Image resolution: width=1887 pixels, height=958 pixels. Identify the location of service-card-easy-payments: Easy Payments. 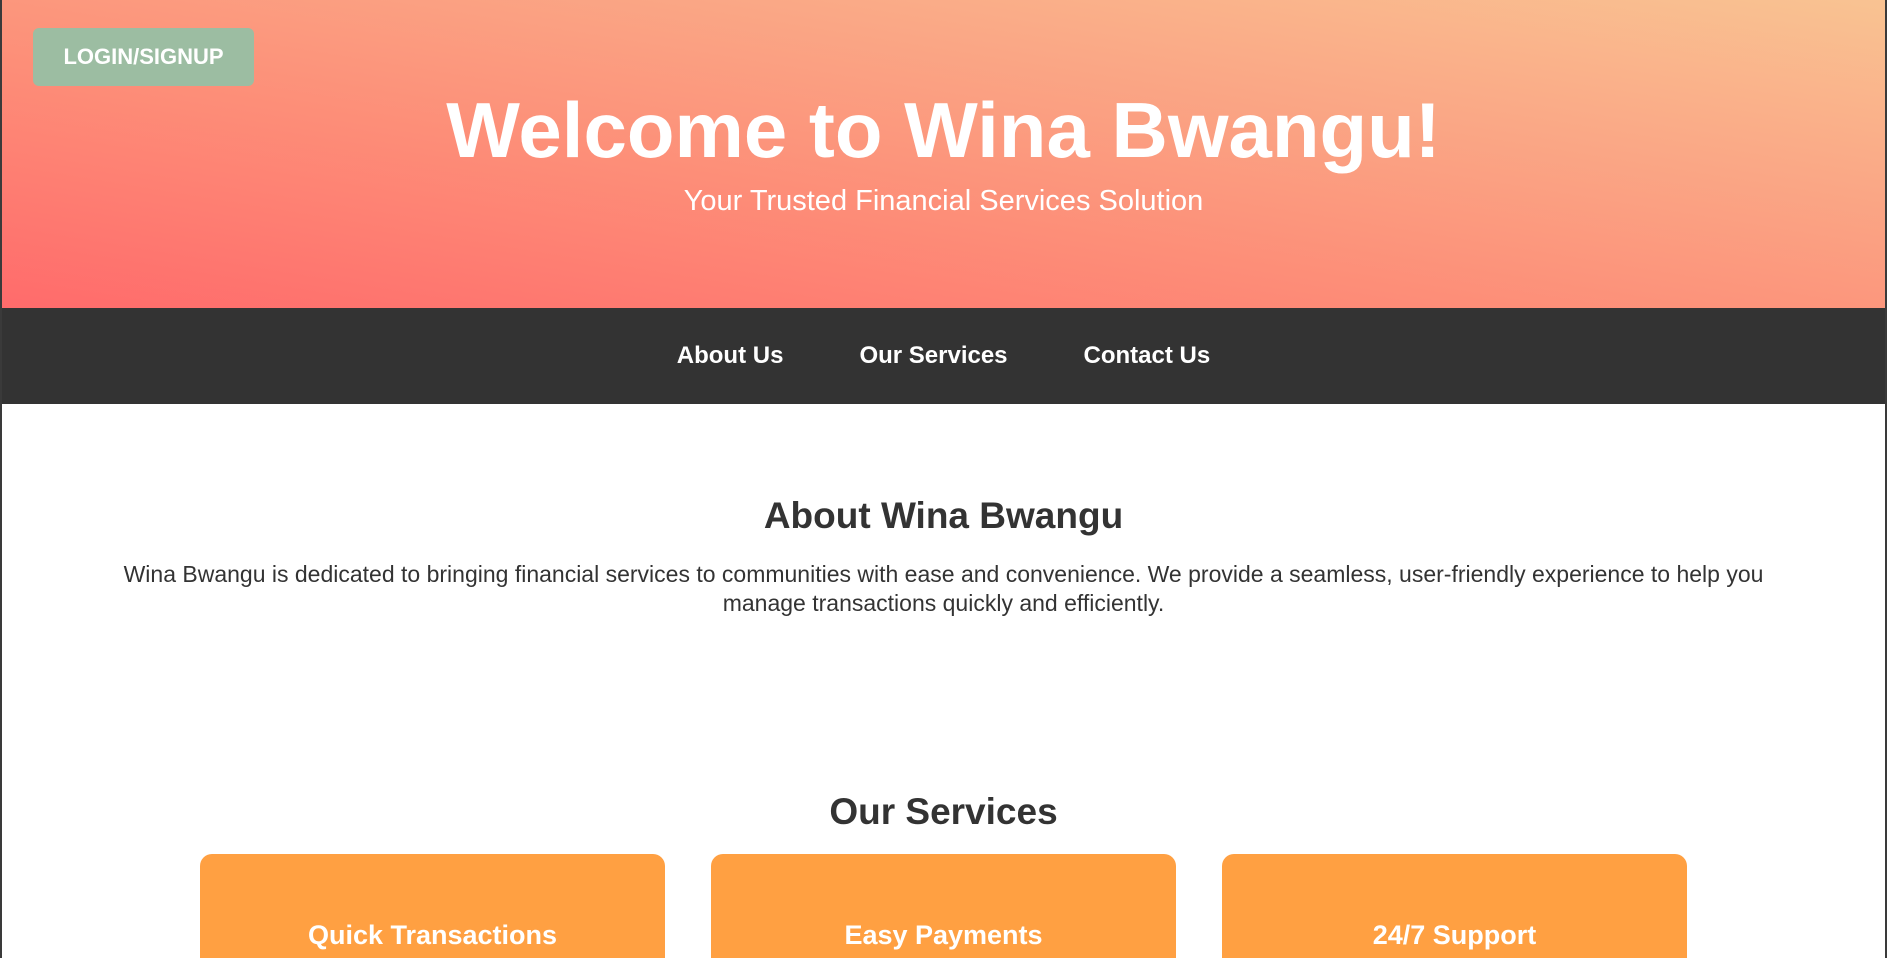
(943, 906).